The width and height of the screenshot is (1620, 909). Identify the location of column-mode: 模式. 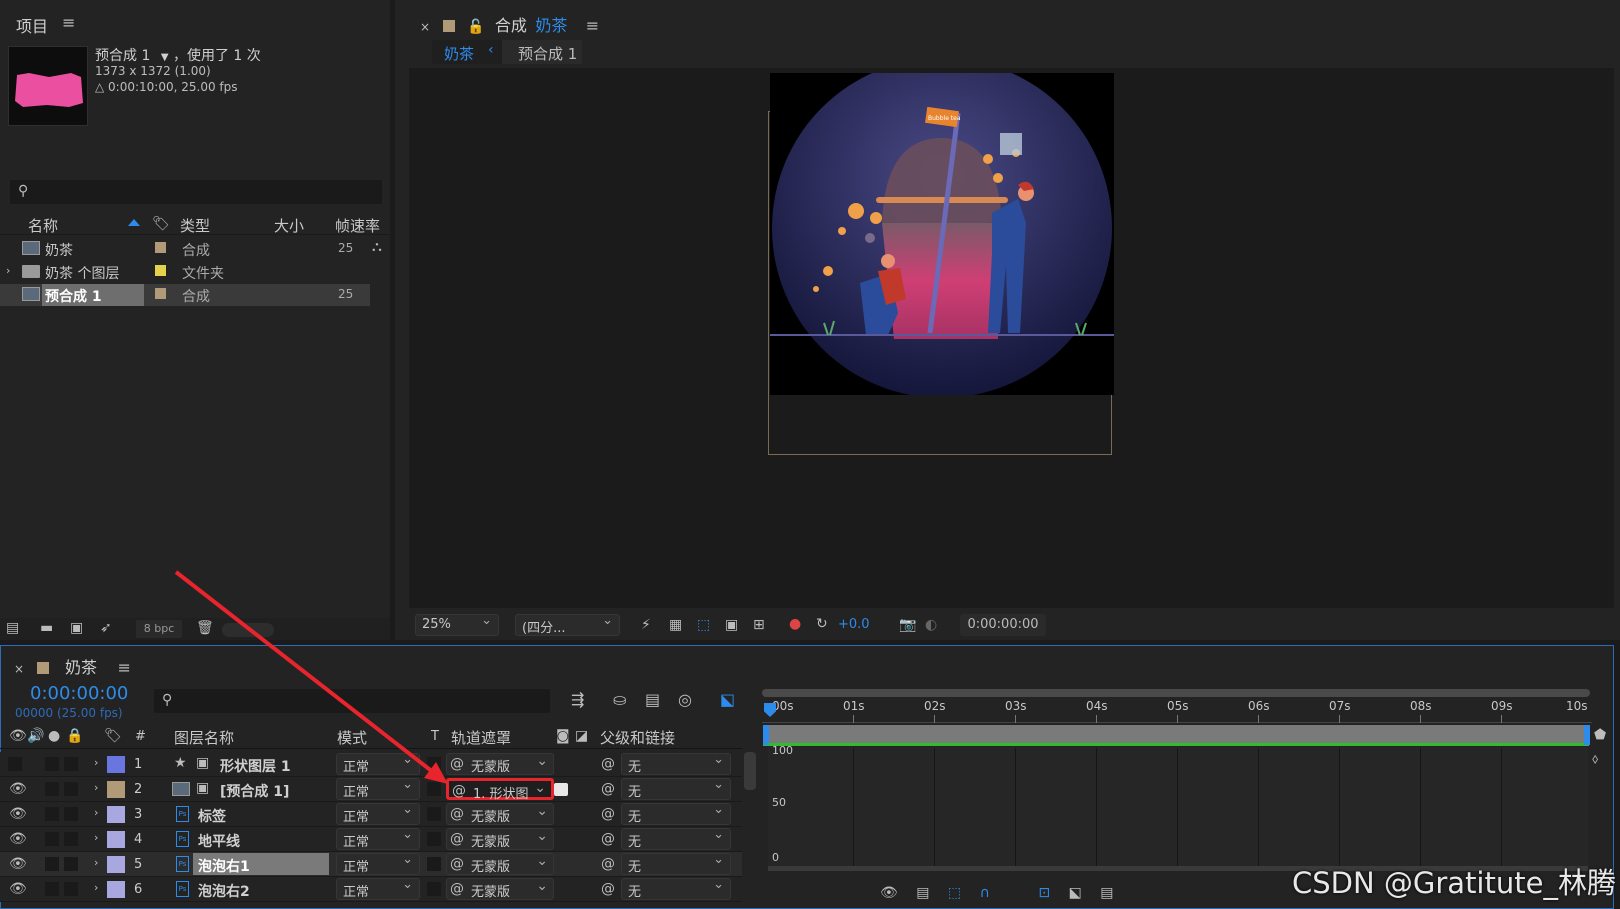
(352, 737).